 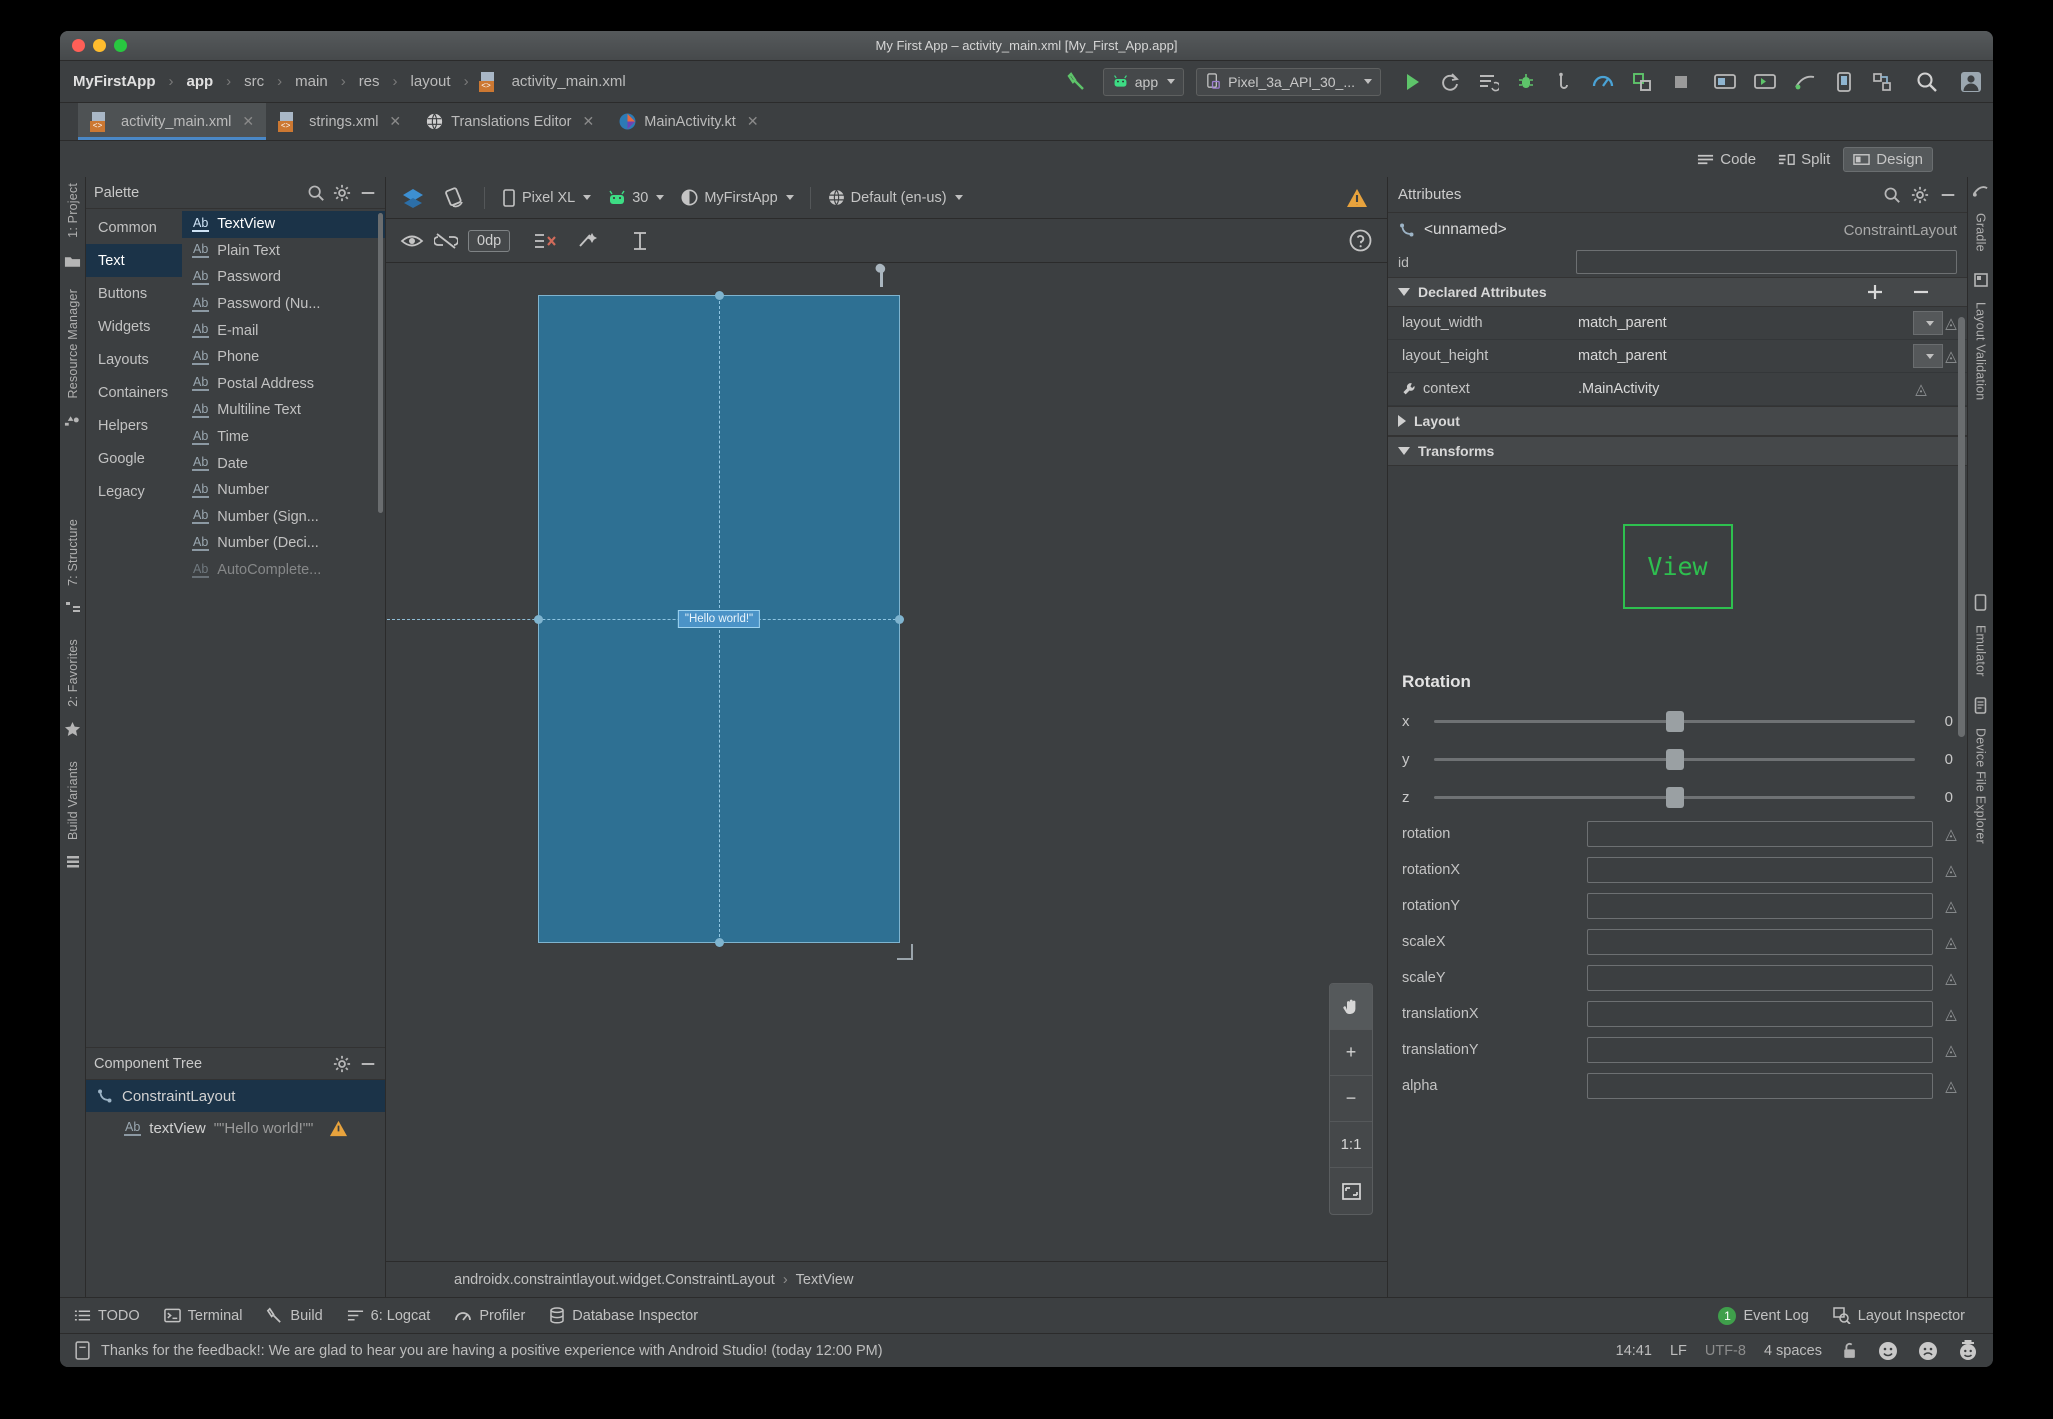 What do you see at coordinates (1948, 195) in the screenshot?
I see `minimize-icon` at bounding box center [1948, 195].